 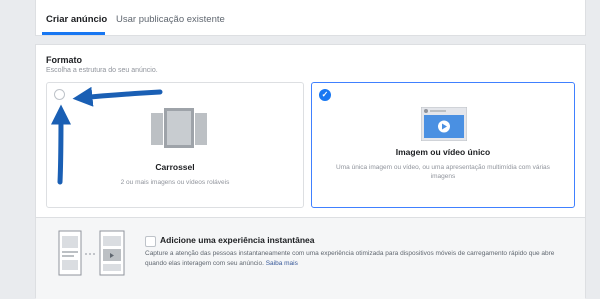 What do you see at coordinates (91, 253) in the screenshot?
I see `instant-experience-illustration` at bounding box center [91, 253].